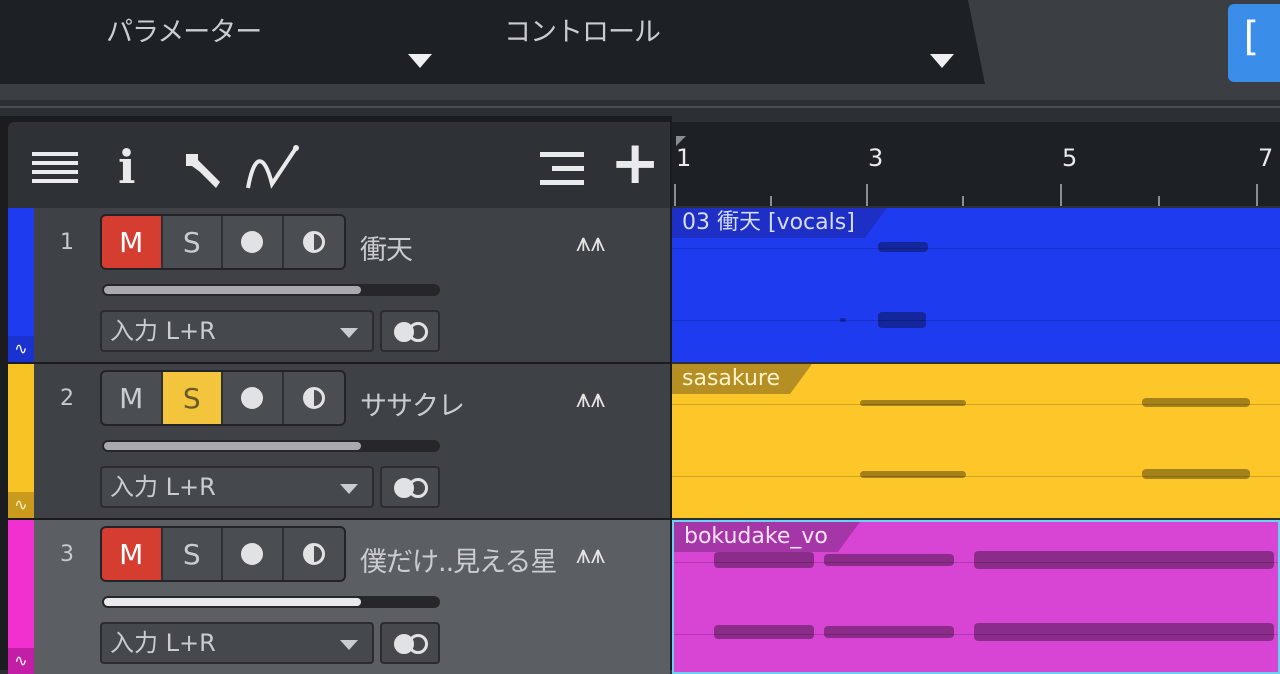  I want to click on track-toolbar: i +, so click(339, 165).